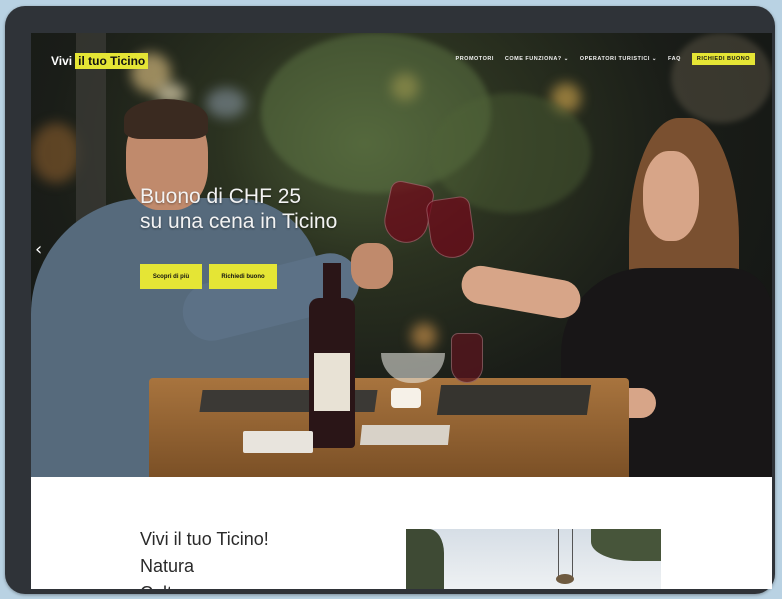 This screenshot has height=599, width=782. What do you see at coordinates (475, 59) in the screenshot?
I see `nav-item-promotori: PROMOTORI` at bounding box center [475, 59].